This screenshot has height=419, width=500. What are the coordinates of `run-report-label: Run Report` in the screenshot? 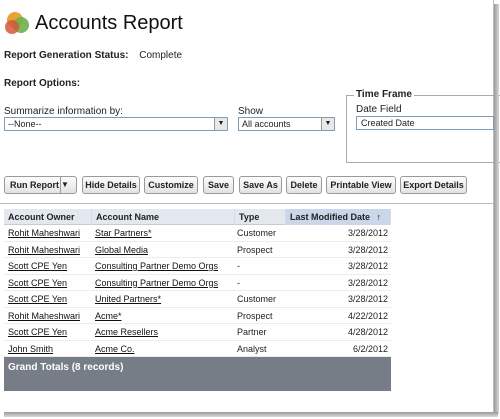 It's located at (34, 185).